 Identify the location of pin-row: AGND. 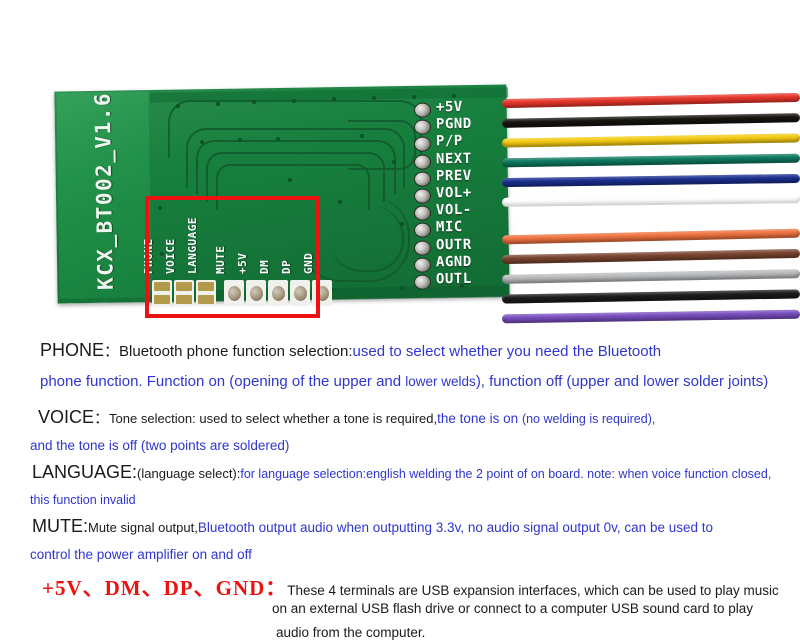
(459, 263).